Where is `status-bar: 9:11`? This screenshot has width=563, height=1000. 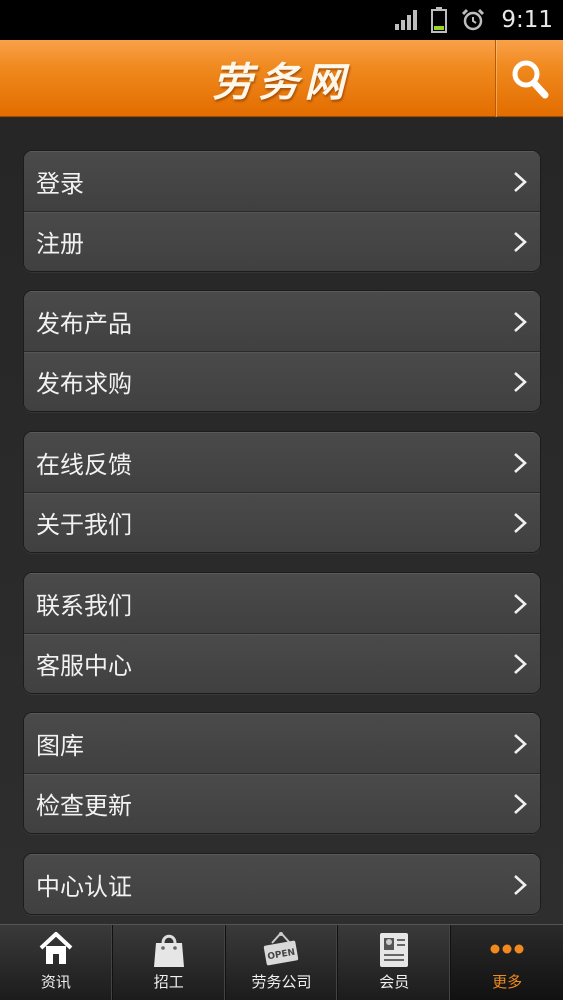 status-bar: 9:11 is located at coordinates (281, 20).